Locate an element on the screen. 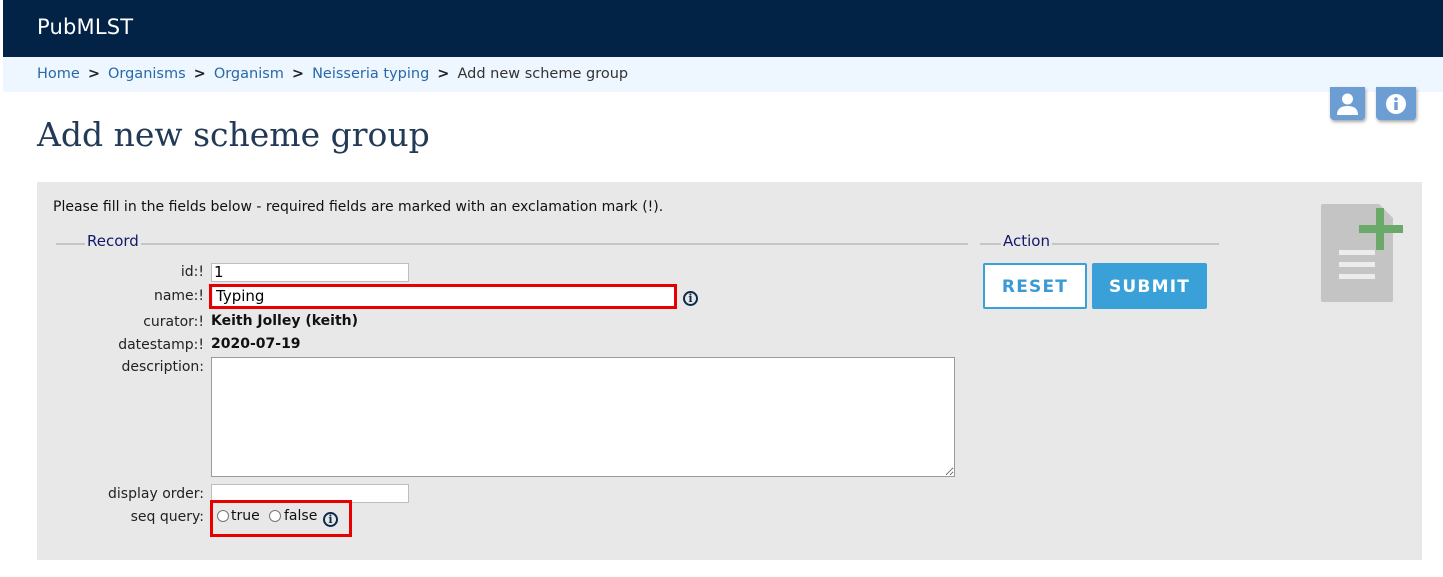  page-title: Add new scheme group is located at coordinates (233, 134).